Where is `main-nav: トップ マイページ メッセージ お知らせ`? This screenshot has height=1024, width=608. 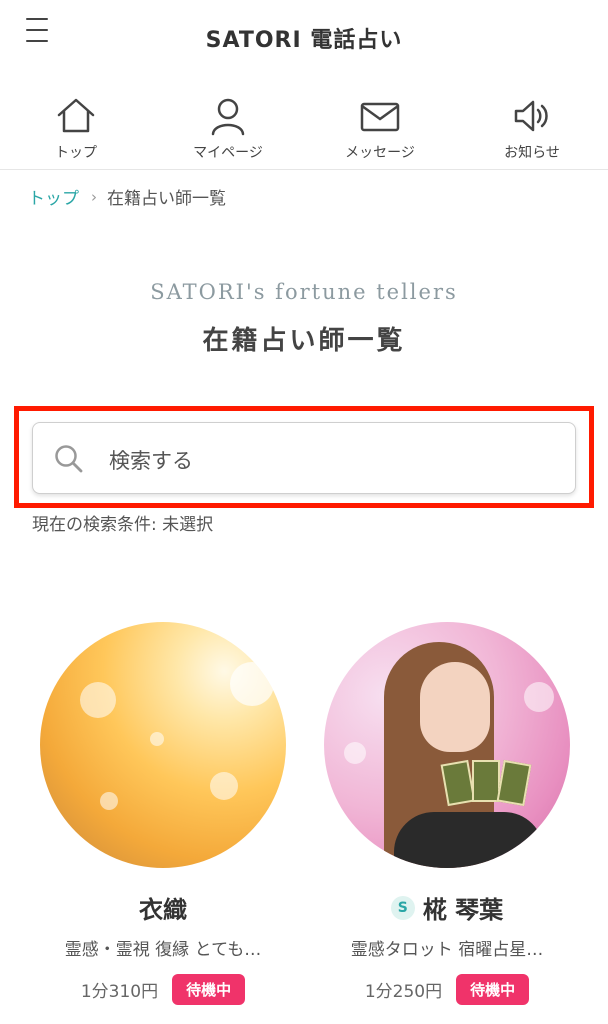 main-nav: トップ マイページ メッセージ お知らせ is located at coordinates (304, 128).